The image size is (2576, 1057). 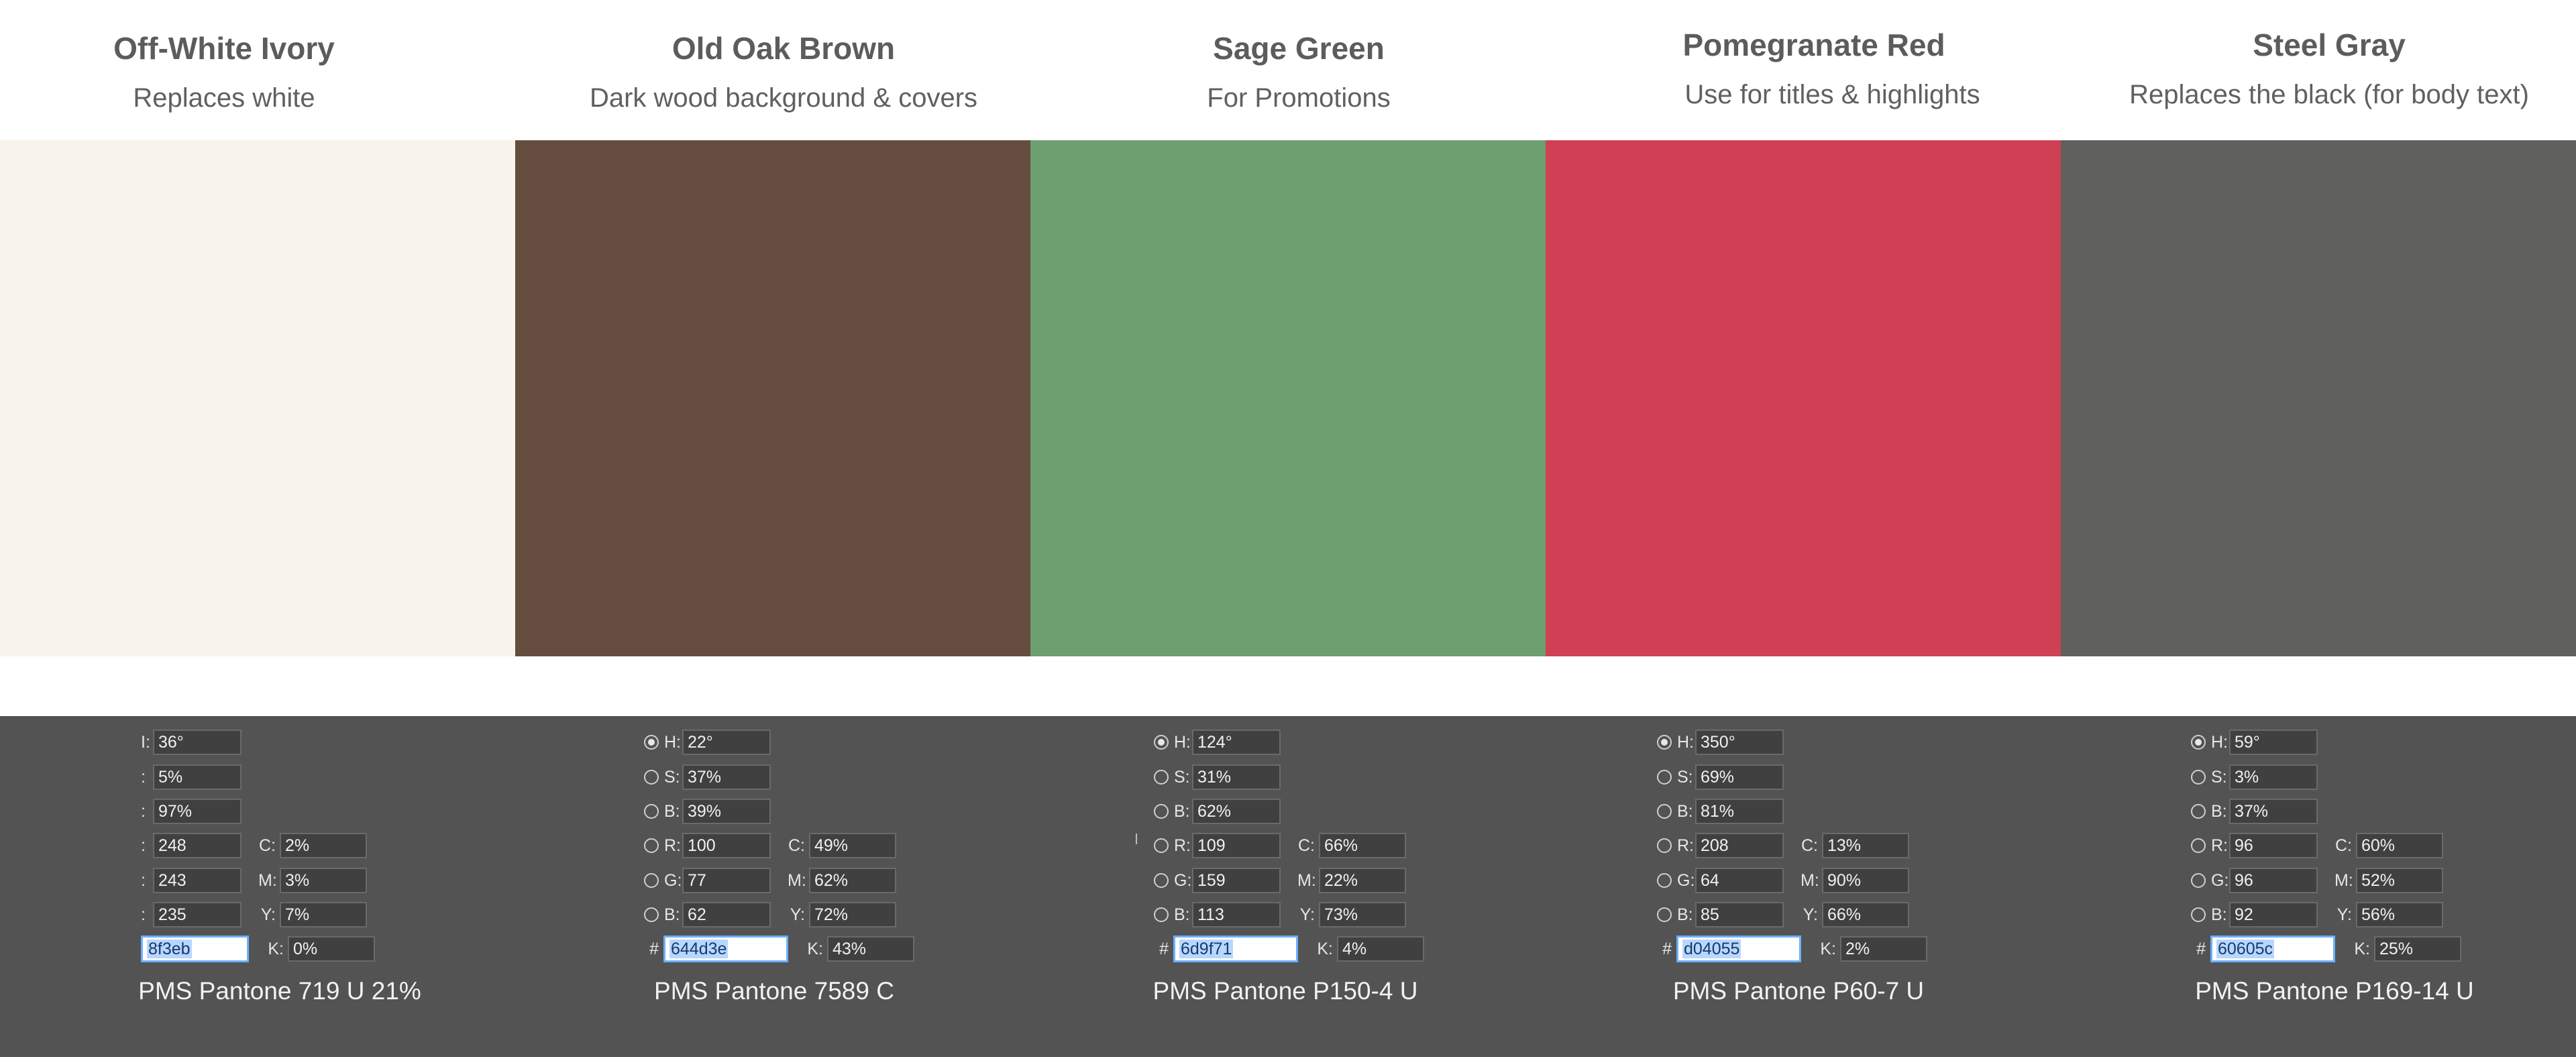 What do you see at coordinates (2273, 880) in the screenshot?
I see `green-field: 96` at bounding box center [2273, 880].